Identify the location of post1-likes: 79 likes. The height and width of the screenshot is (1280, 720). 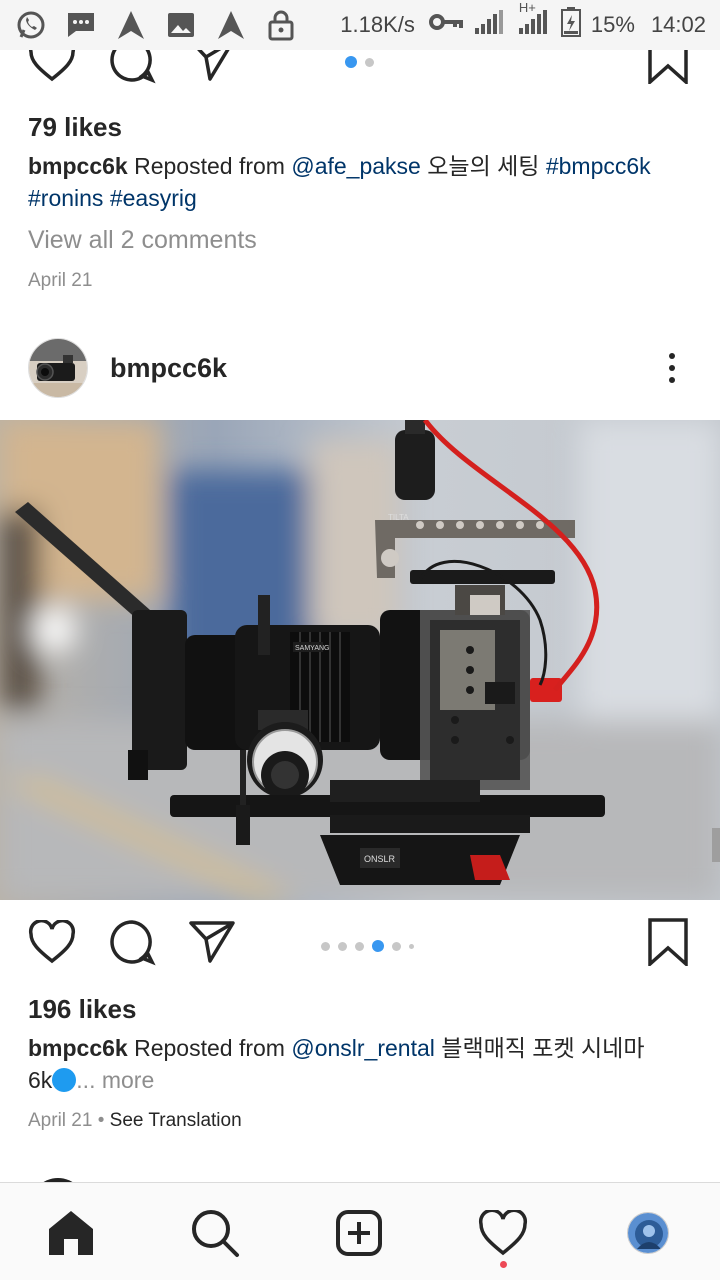
(75, 127).